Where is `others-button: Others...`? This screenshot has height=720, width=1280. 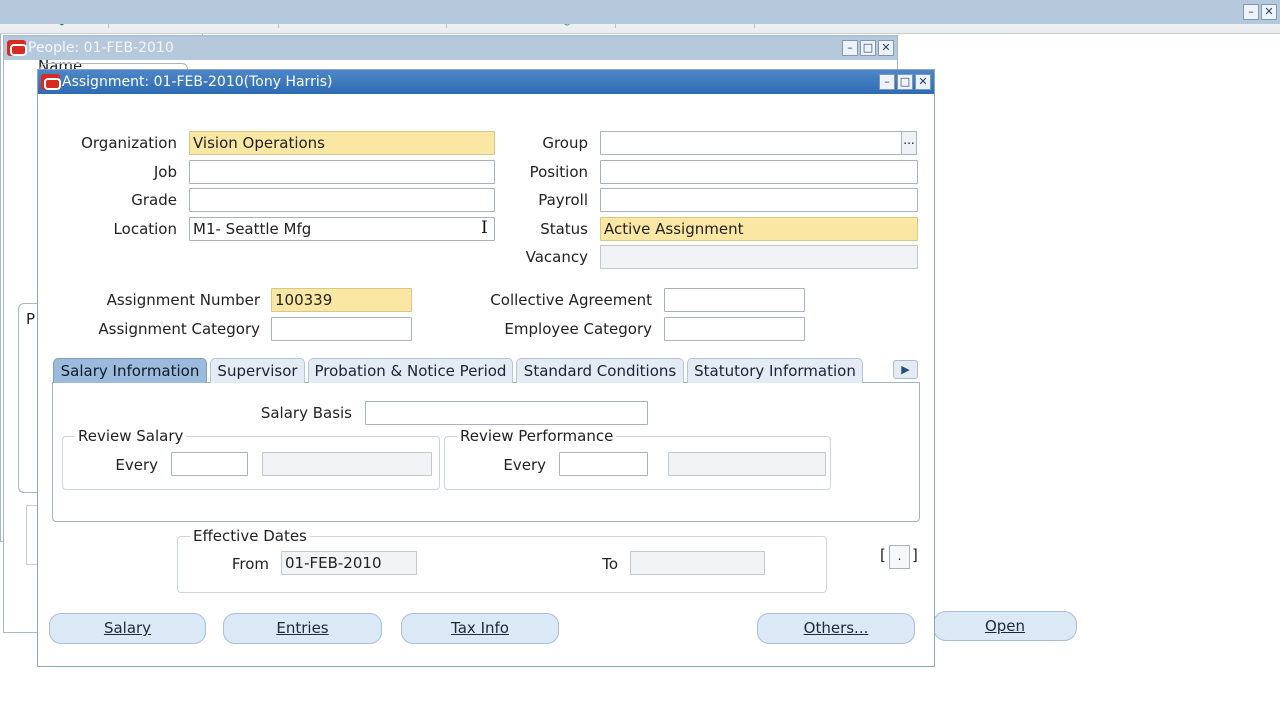 others-button: Others... is located at coordinates (836, 628).